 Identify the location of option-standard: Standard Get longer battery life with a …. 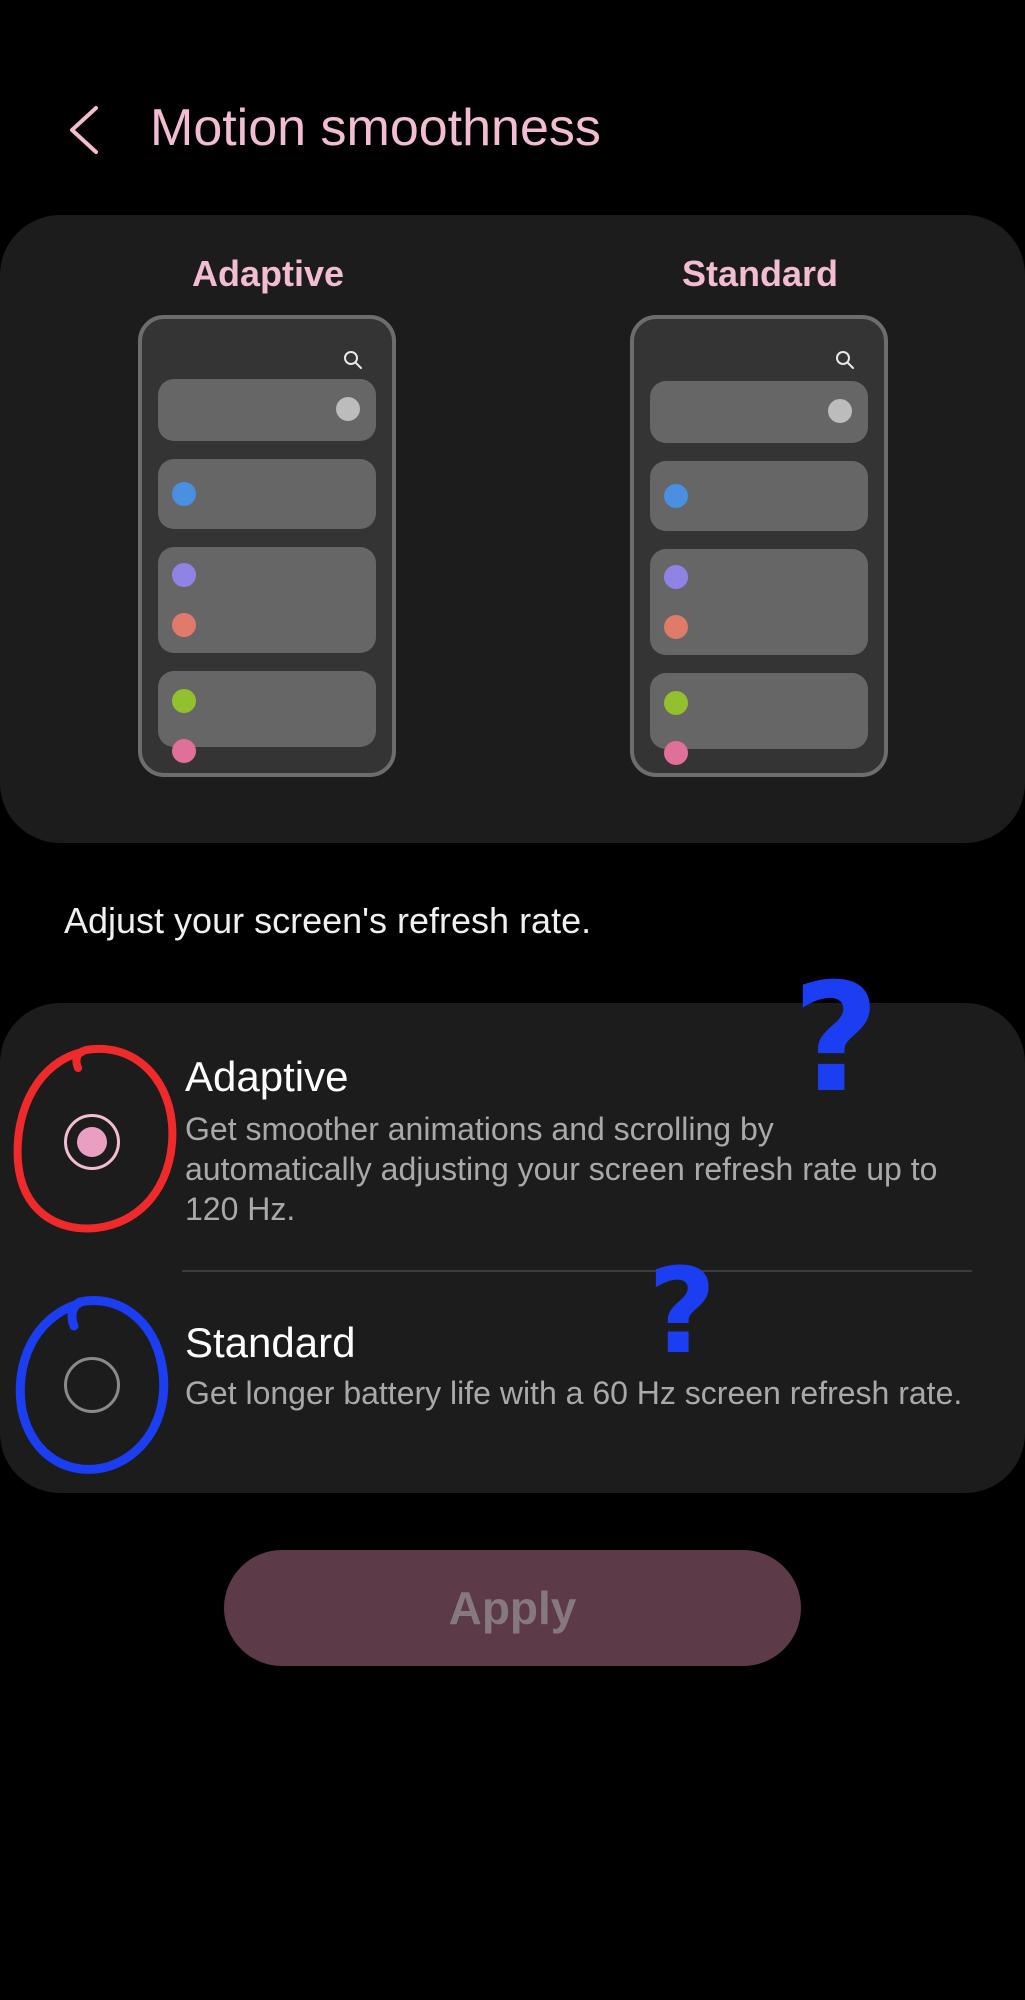
(512, 1383).